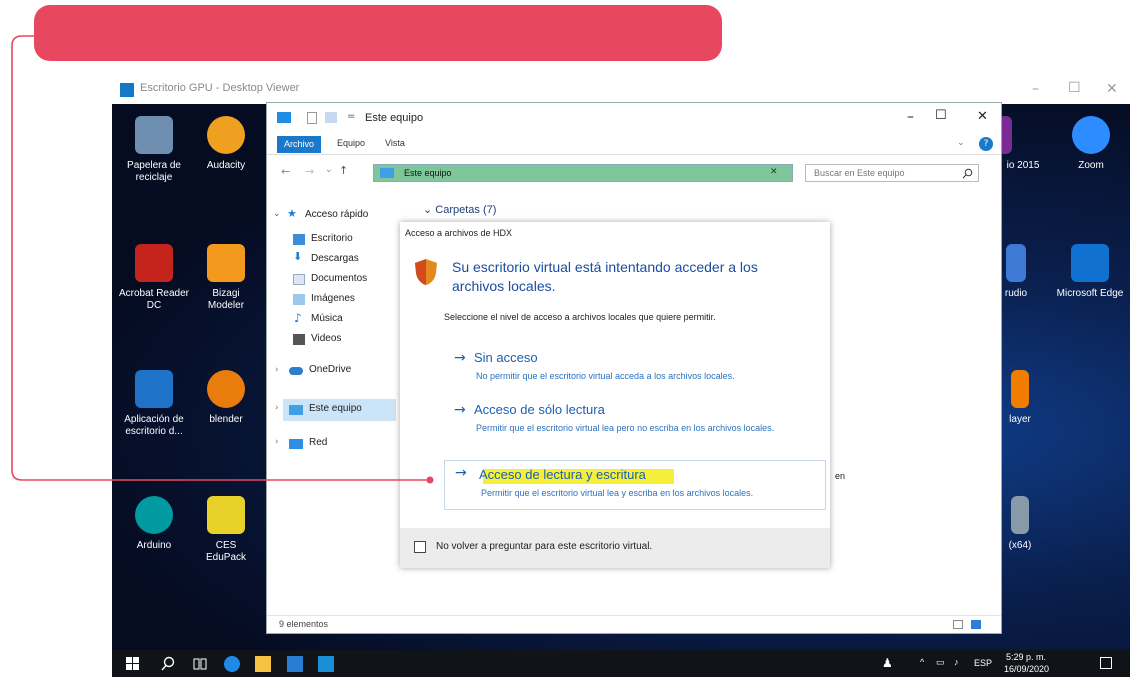 This screenshot has height=677, width=1130. What do you see at coordinates (312, 118) in the screenshot?
I see `properties-icon` at bounding box center [312, 118].